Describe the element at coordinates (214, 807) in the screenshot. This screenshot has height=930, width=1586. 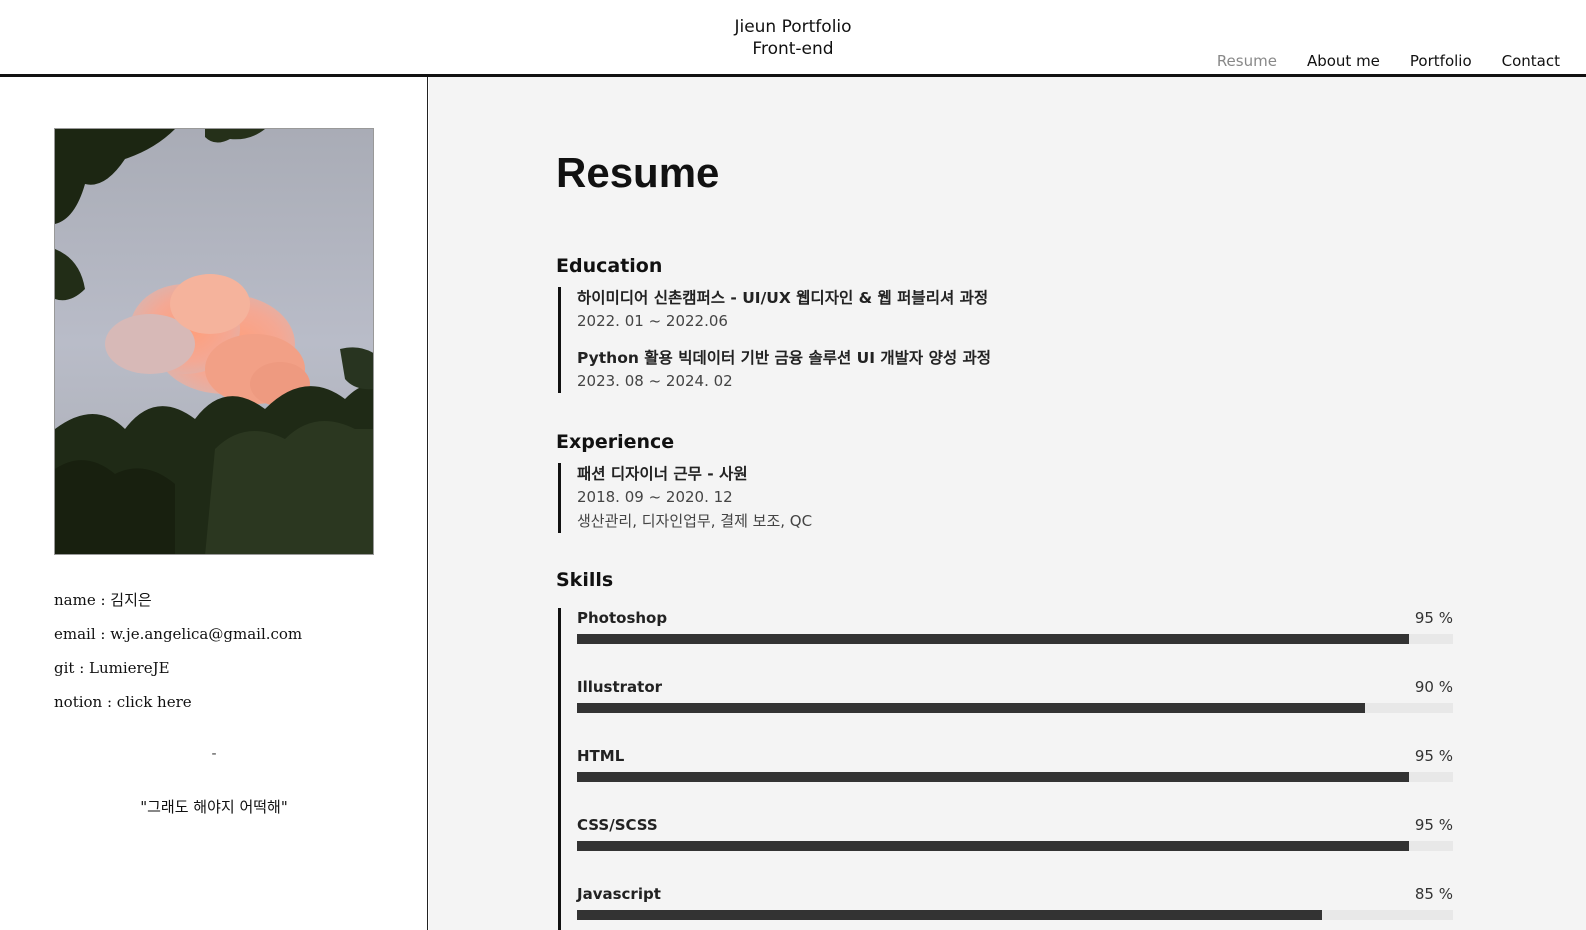
I see `motto-quote: "그래도 해야지 어떡해"` at that location.